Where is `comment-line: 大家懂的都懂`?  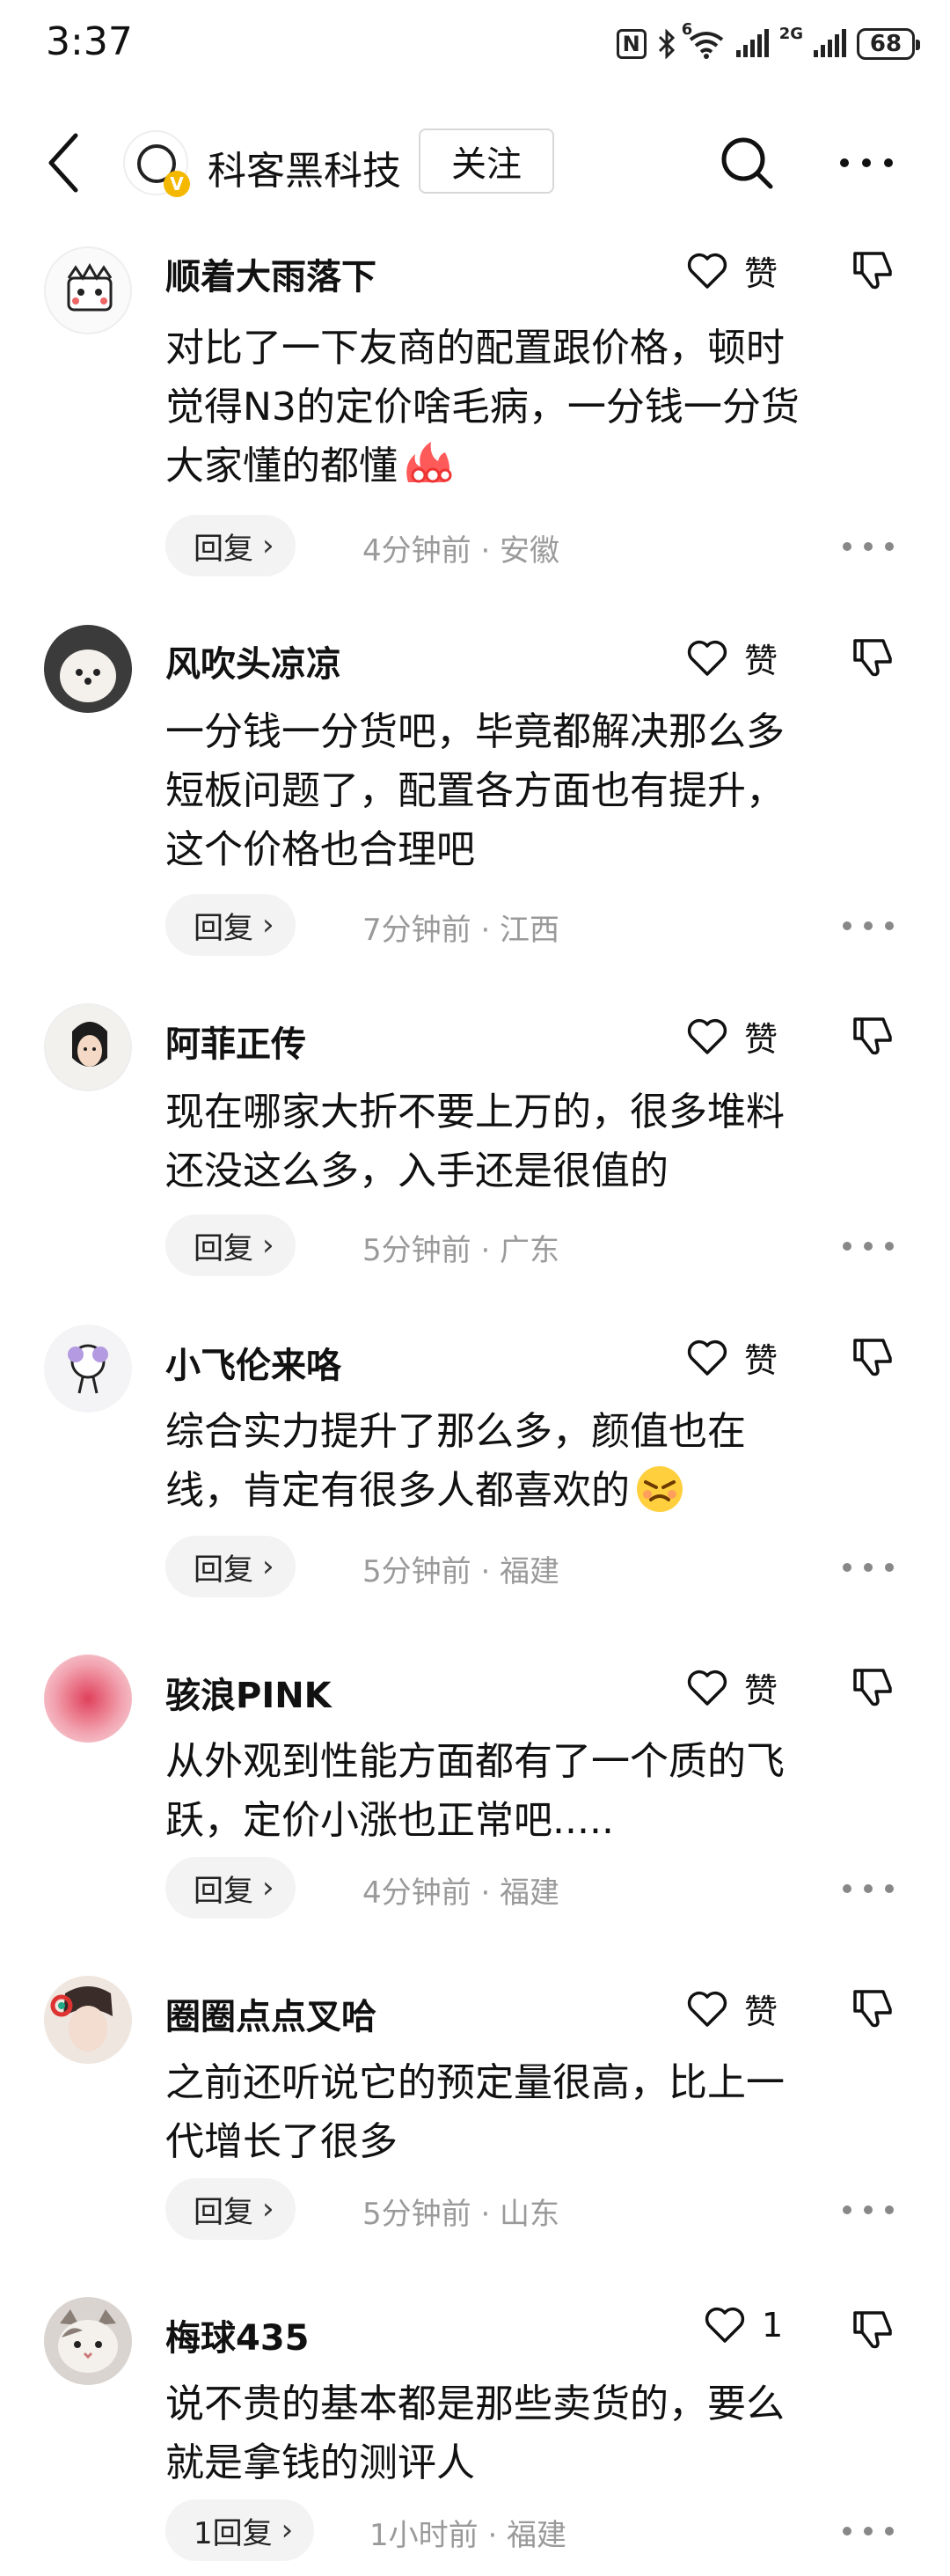 comment-line: 大家懂的都懂 is located at coordinates (539, 466).